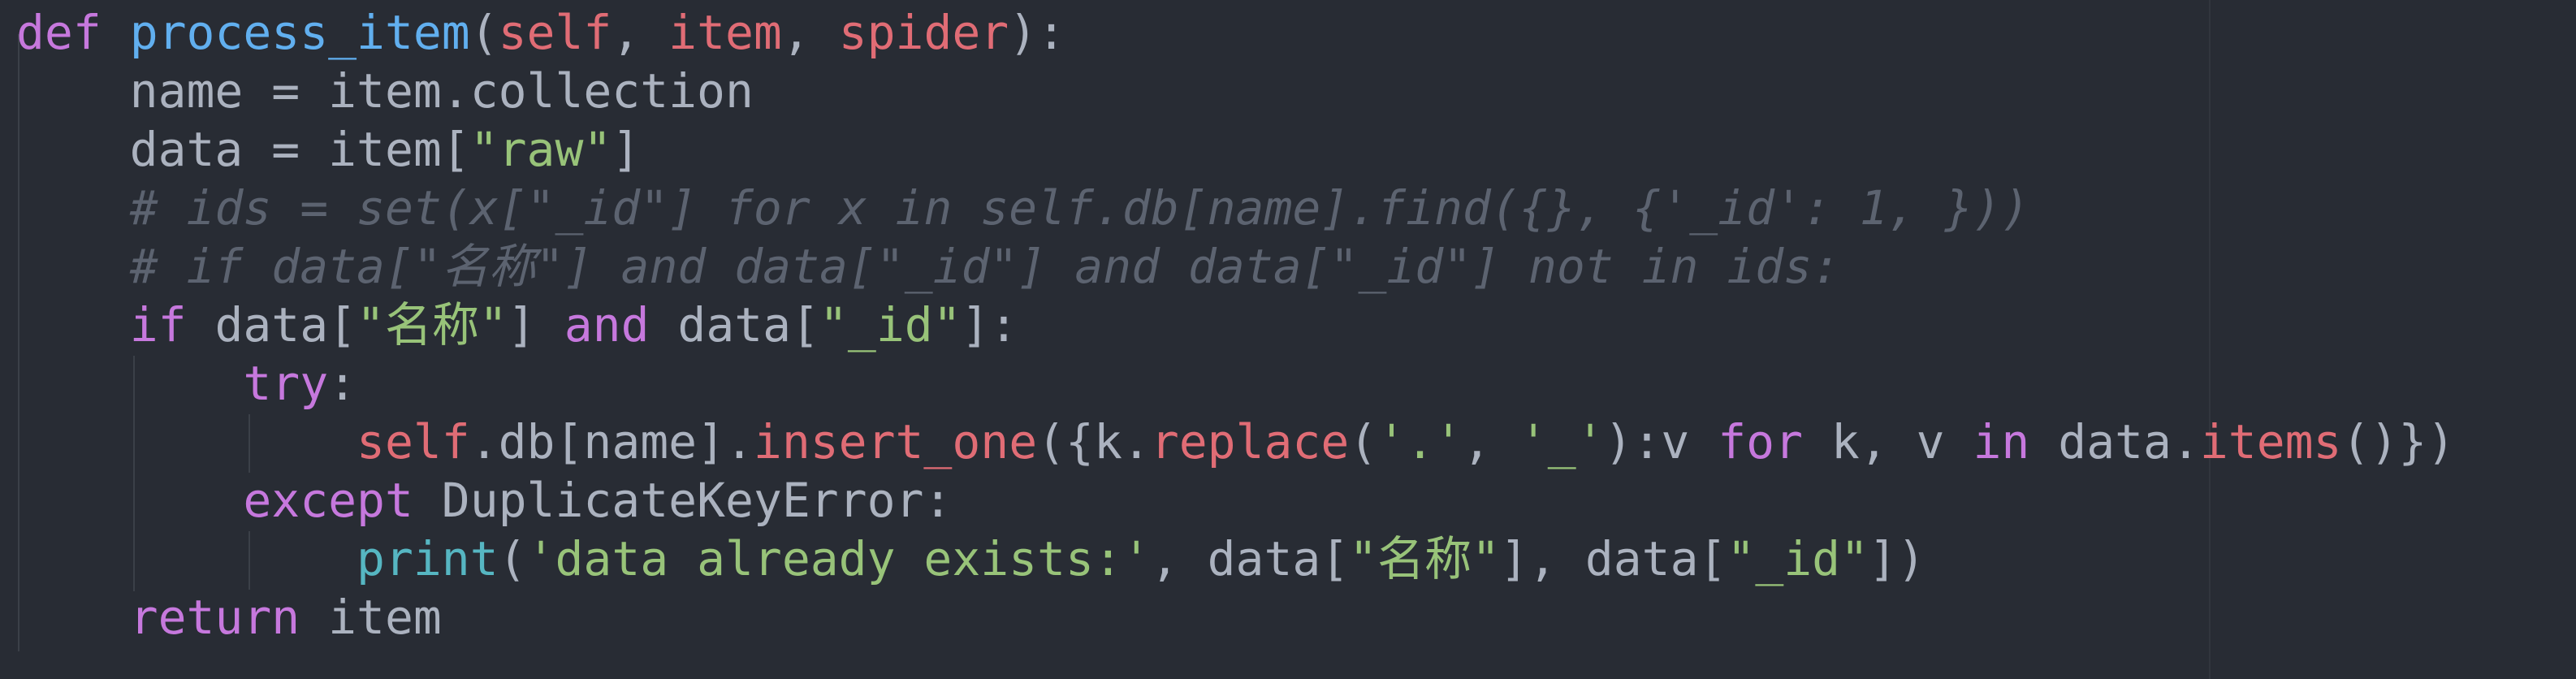 The width and height of the screenshot is (2576, 679). What do you see at coordinates (1898, 558) in the screenshot?
I see `code-token: ])` at bounding box center [1898, 558].